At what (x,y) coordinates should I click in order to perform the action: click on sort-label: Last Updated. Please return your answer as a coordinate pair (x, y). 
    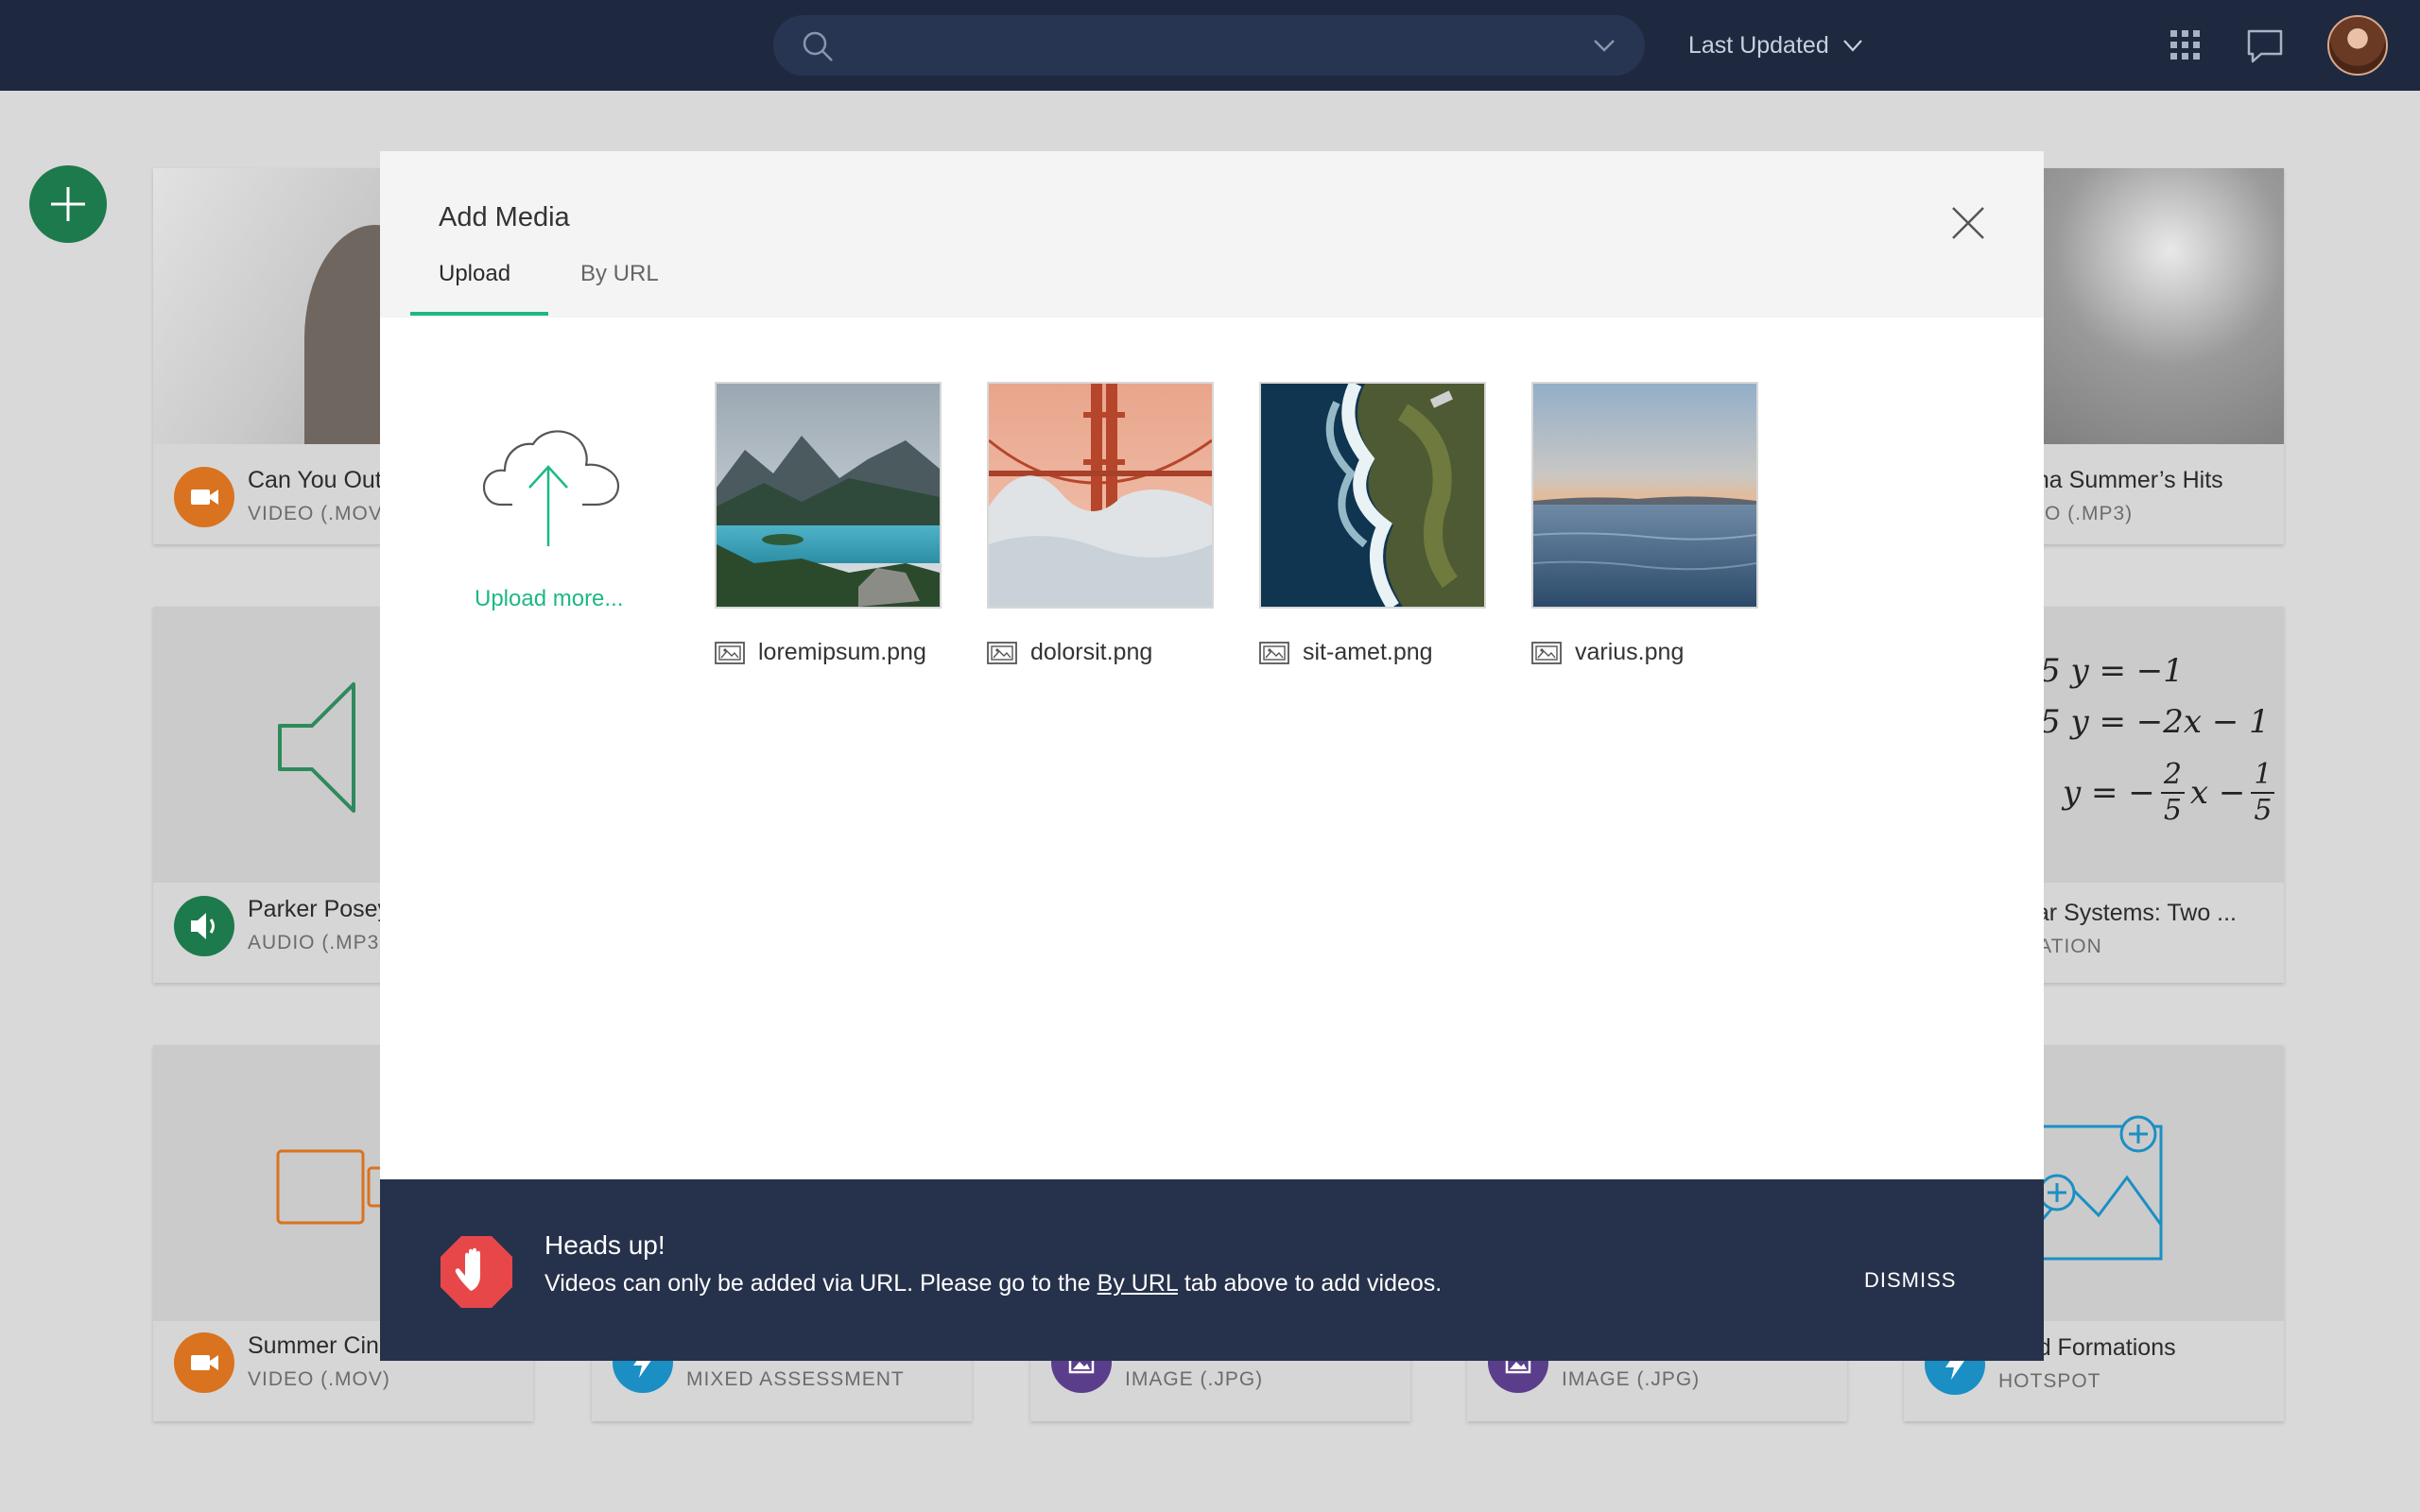
    Looking at the image, I should click on (1758, 45).